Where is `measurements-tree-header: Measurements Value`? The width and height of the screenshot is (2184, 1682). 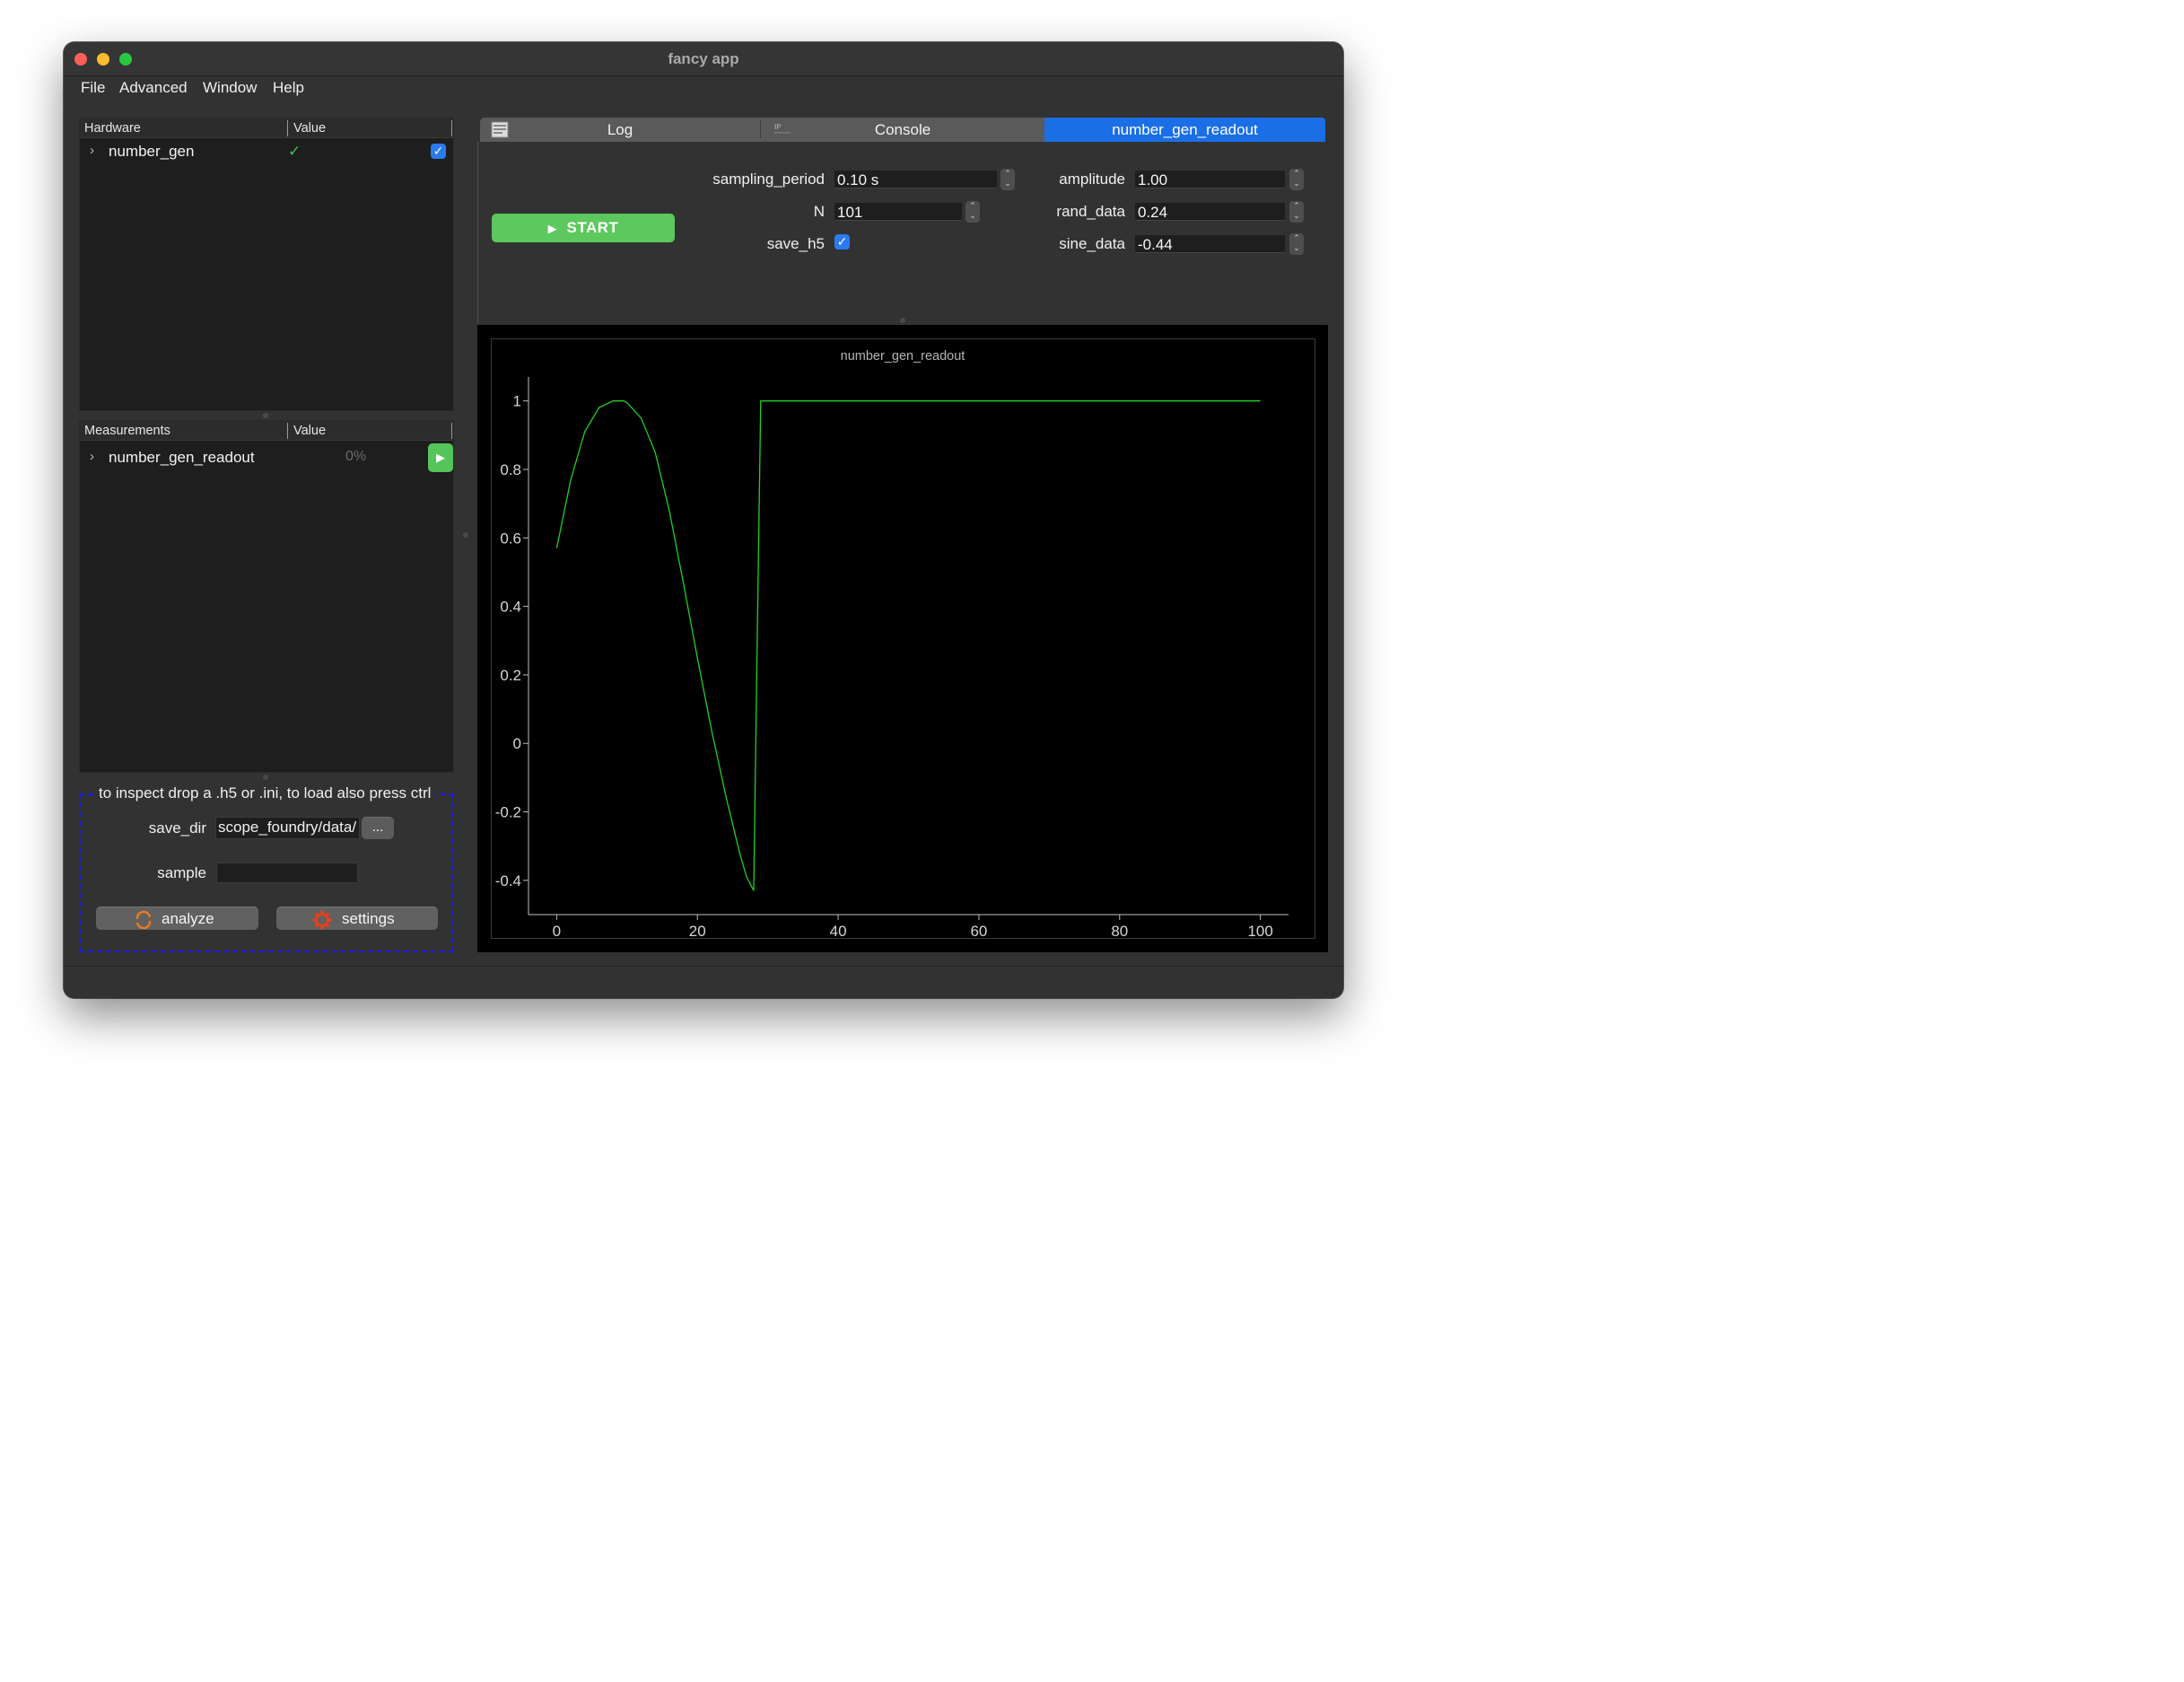 measurements-tree-header: Measurements Value is located at coordinates (266, 431).